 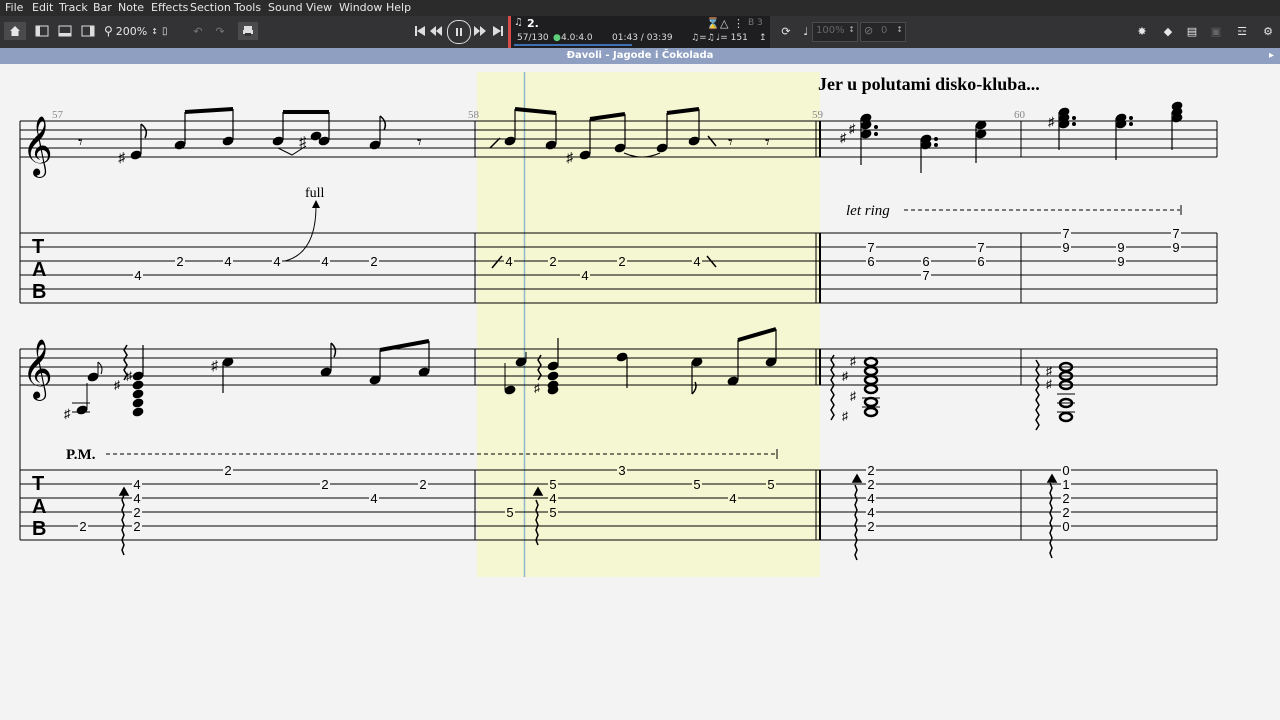 I want to click on page-view-icon, so click(x=42, y=31).